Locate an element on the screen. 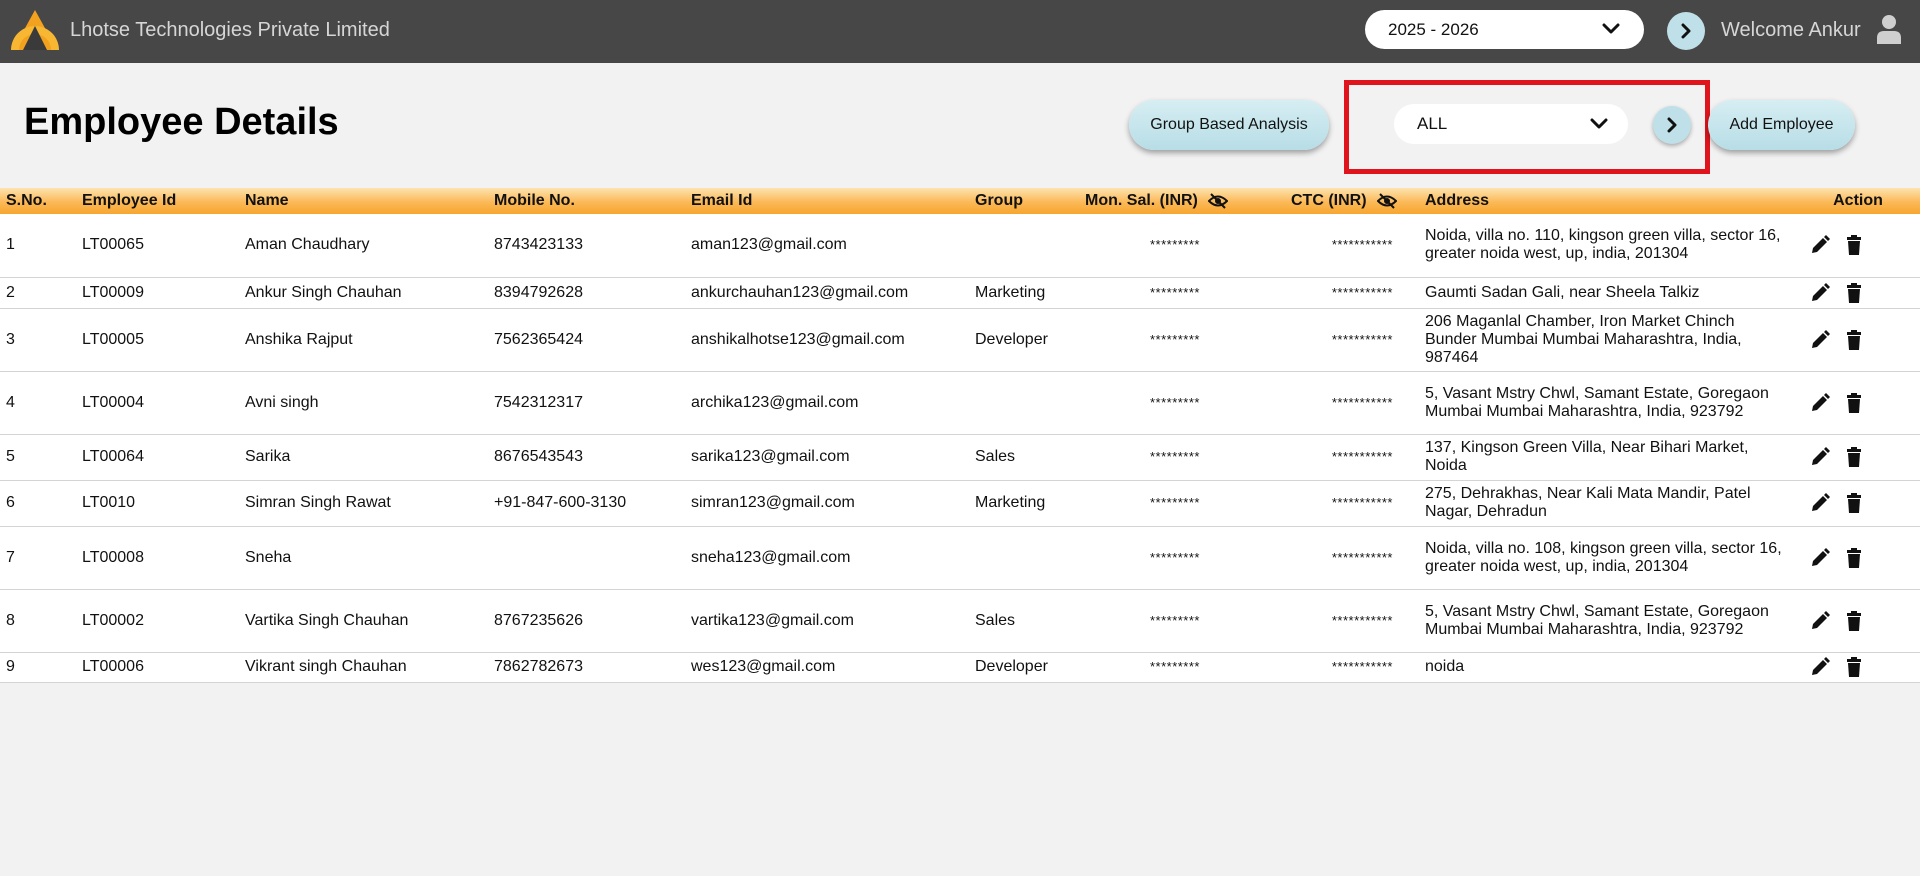  group-filter-go-button is located at coordinates (1672, 125).